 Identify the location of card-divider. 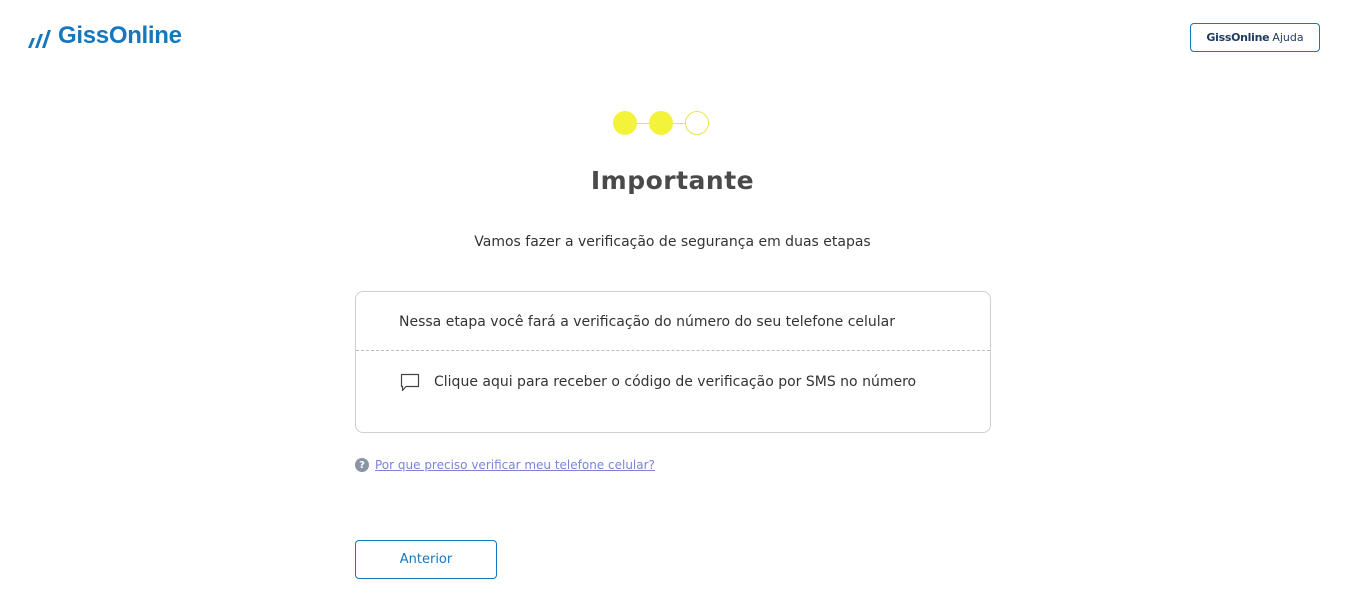
(673, 350).